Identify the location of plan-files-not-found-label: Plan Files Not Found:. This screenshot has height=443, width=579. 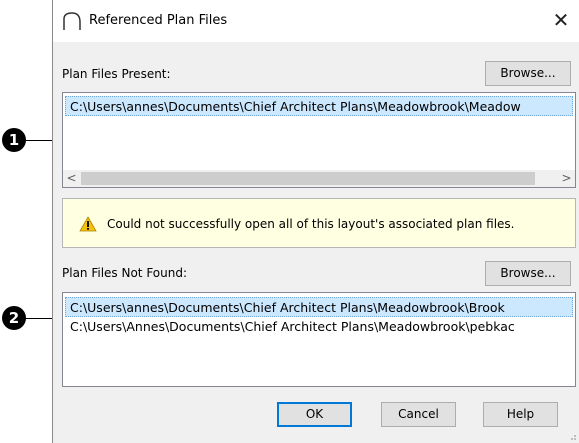
(125, 273).